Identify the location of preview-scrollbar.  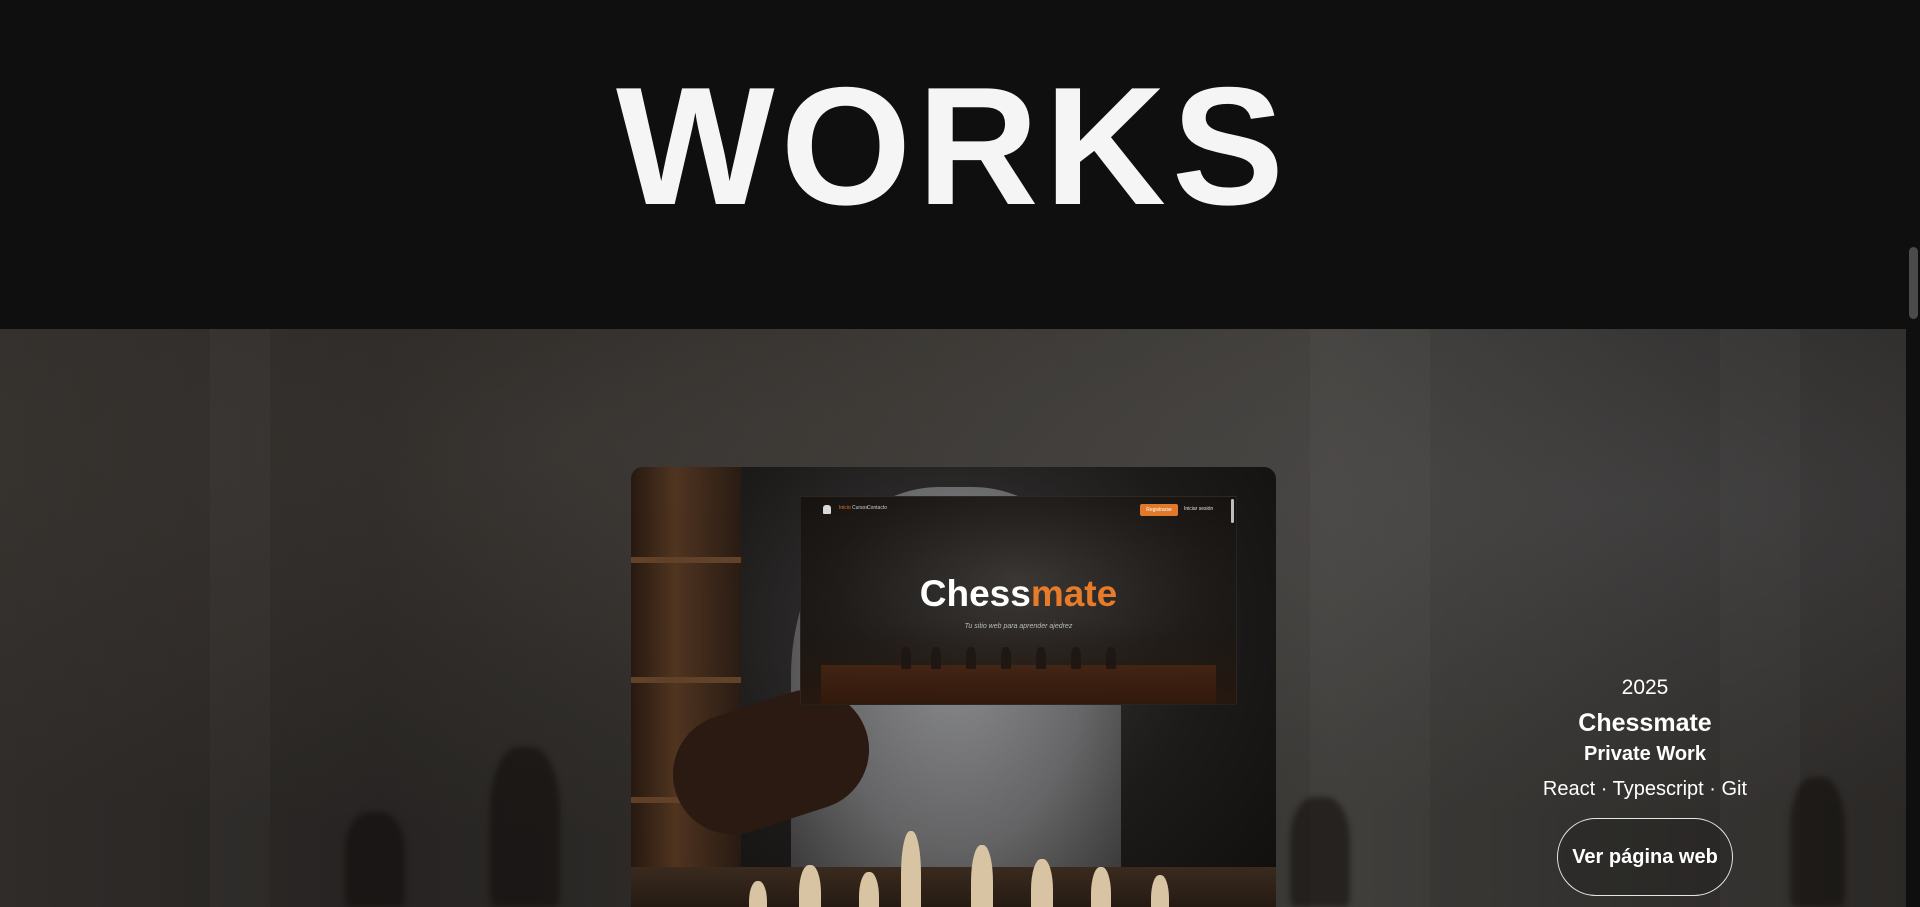
(1232, 511).